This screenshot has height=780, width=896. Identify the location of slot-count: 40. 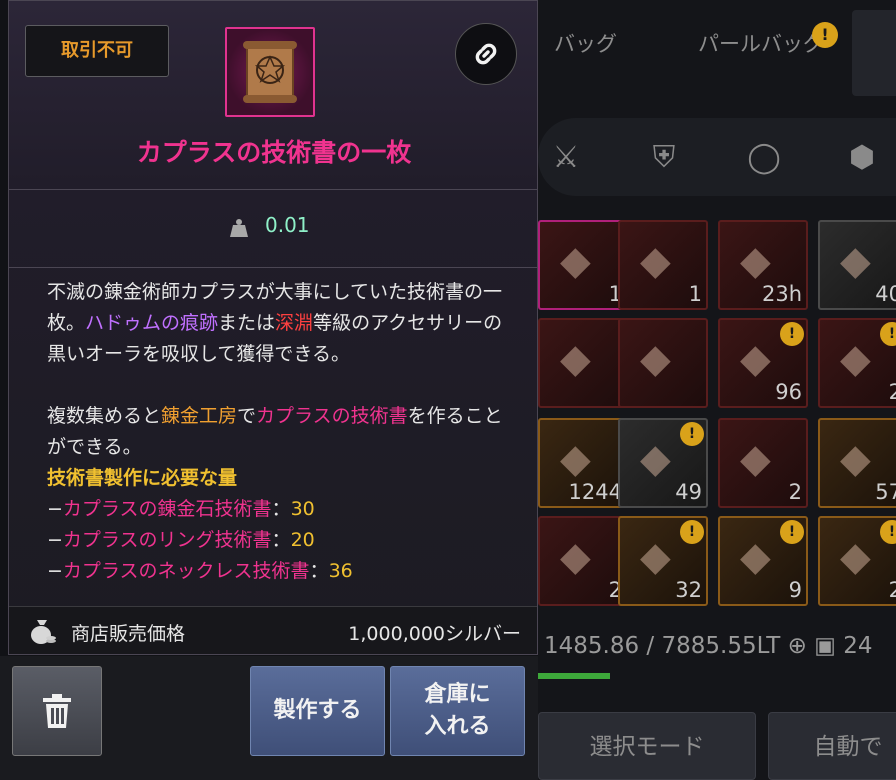
(885, 294).